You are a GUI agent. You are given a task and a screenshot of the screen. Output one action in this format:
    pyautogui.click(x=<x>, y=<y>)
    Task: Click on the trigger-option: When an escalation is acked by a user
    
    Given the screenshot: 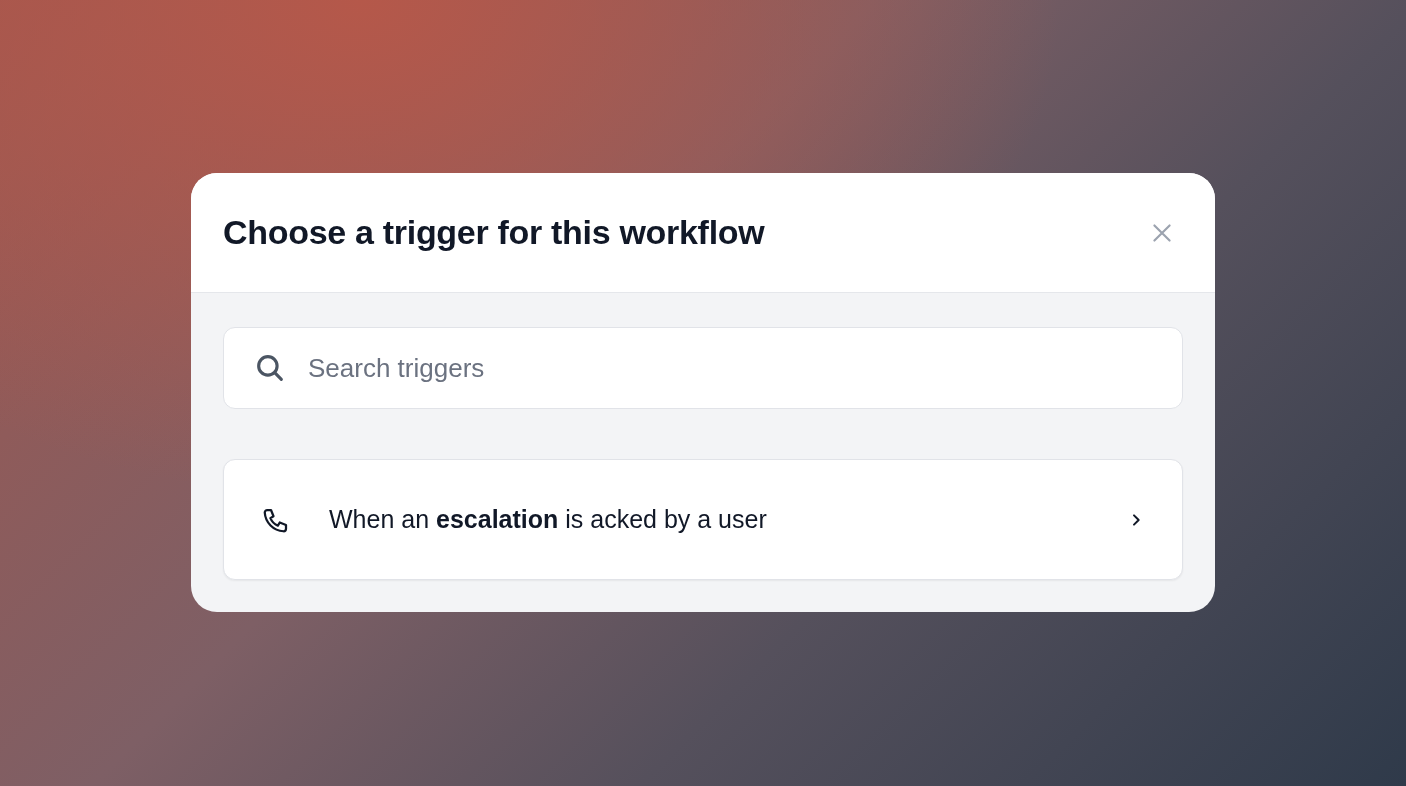 What is the action you would take?
    pyautogui.click(x=703, y=519)
    